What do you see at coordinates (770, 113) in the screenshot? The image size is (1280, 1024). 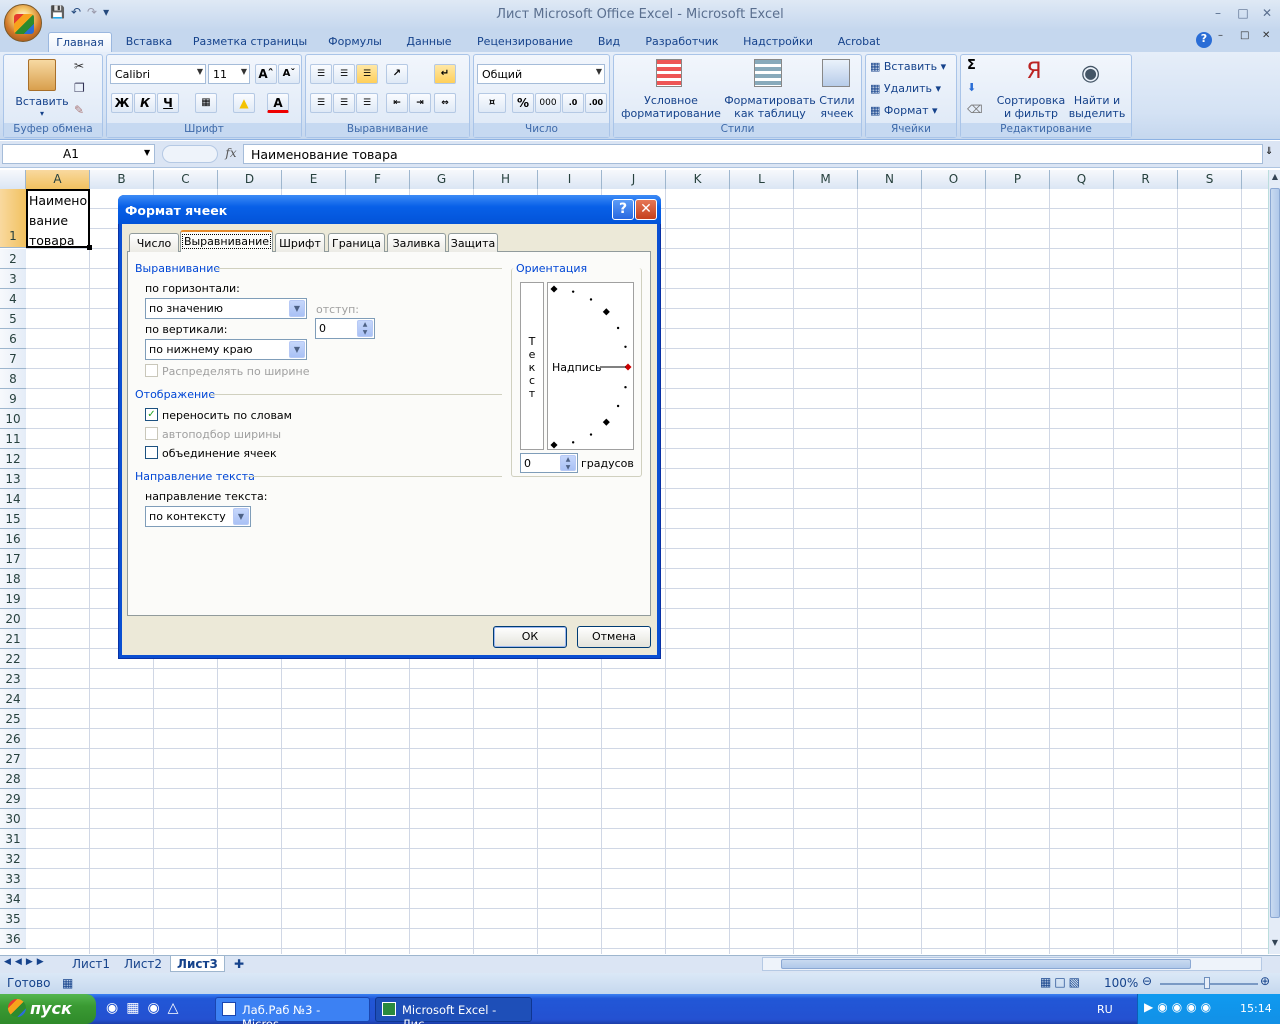 I see `format-as-table-label2: как таблицу` at bounding box center [770, 113].